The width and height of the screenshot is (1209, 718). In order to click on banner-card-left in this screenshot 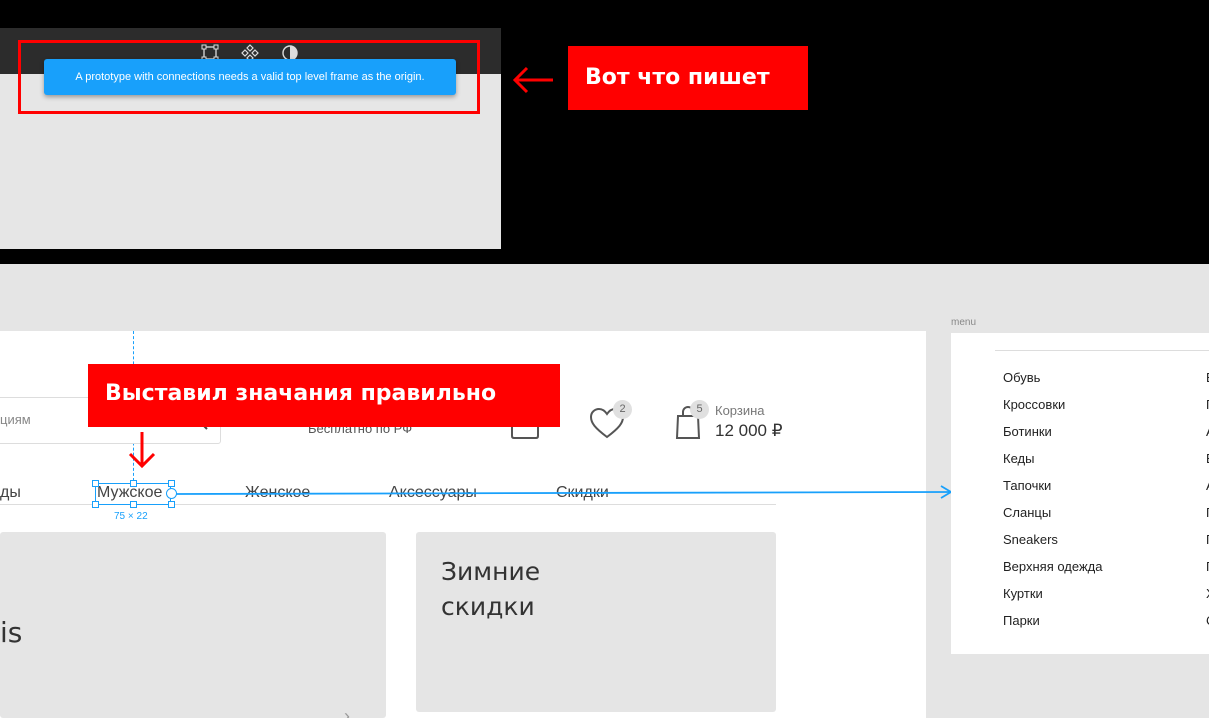, I will do `click(193, 625)`.